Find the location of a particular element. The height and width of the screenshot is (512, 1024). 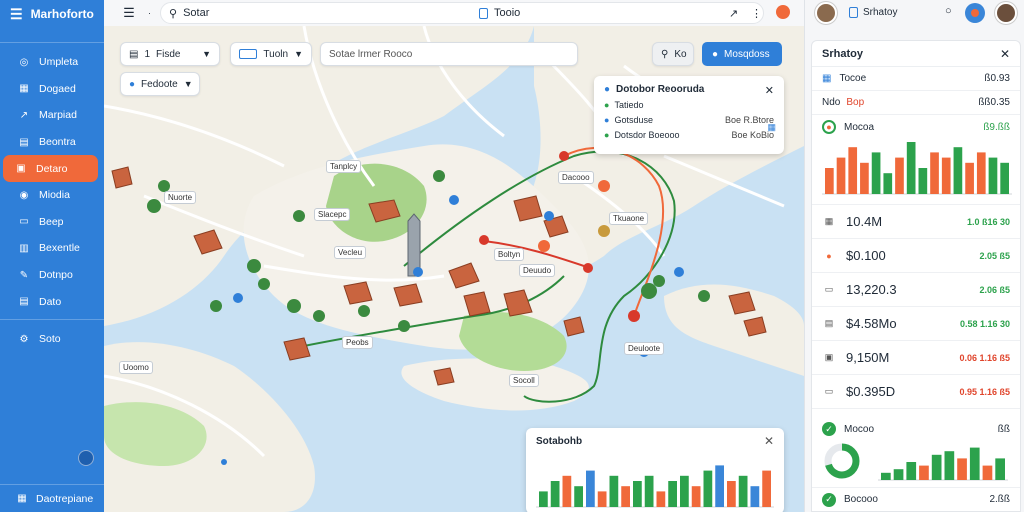

summary-row-value: ßß0.35 is located at coordinates (994, 102).